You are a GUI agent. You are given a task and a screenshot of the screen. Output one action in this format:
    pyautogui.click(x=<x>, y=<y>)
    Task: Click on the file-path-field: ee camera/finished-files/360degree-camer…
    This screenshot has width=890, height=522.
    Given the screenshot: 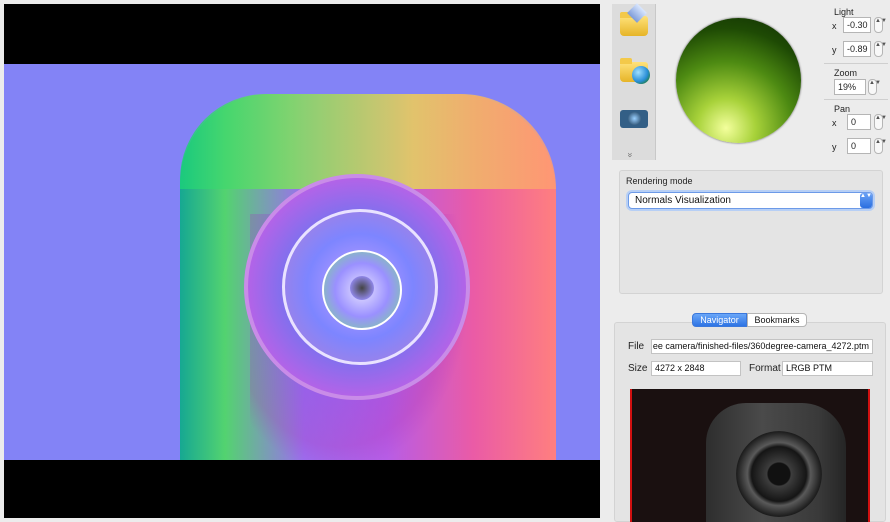 What is the action you would take?
    pyautogui.click(x=762, y=346)
    